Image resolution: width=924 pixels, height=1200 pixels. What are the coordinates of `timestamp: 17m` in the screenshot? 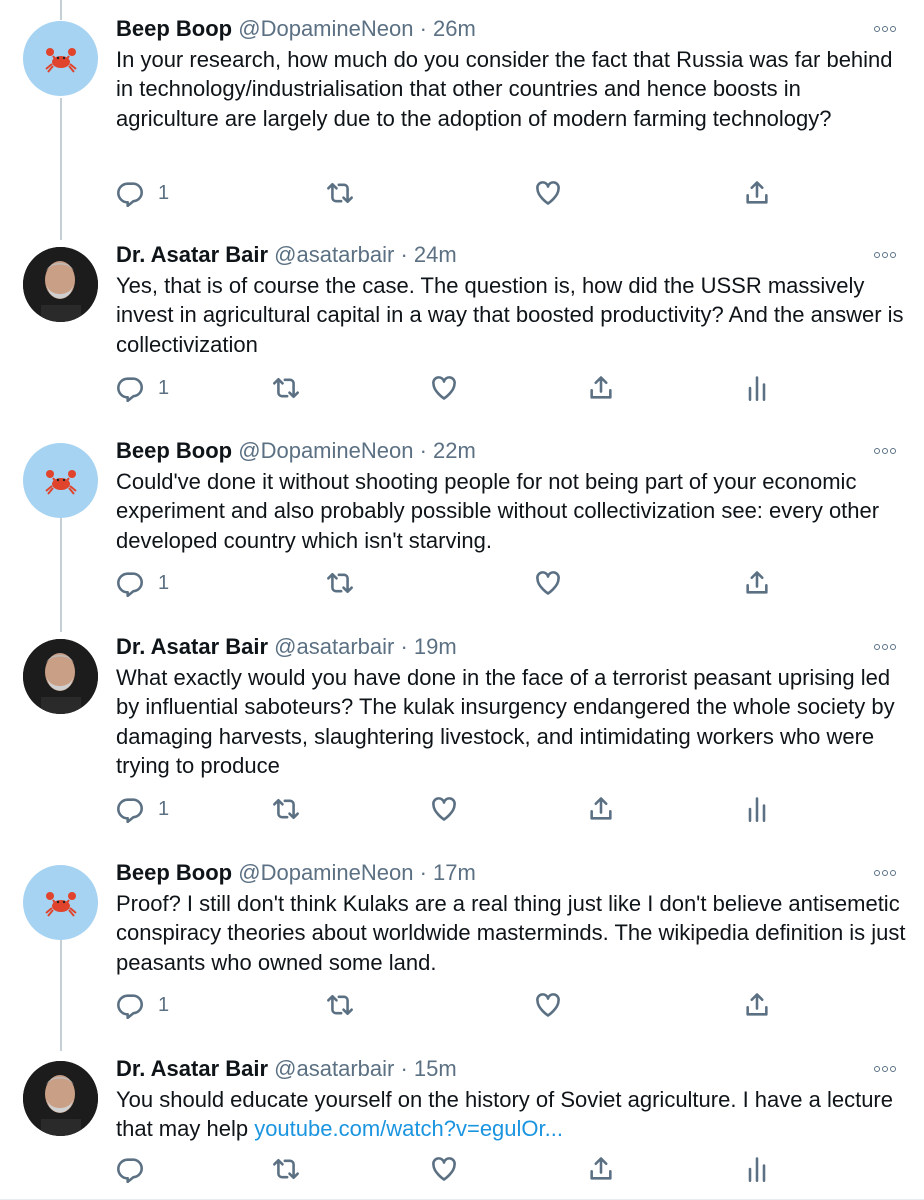 It's located at (454, 872).